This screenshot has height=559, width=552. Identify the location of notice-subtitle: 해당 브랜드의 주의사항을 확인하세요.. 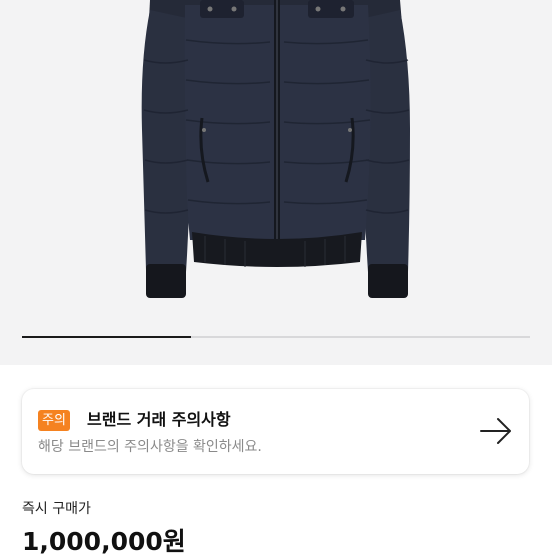
(150, 447).